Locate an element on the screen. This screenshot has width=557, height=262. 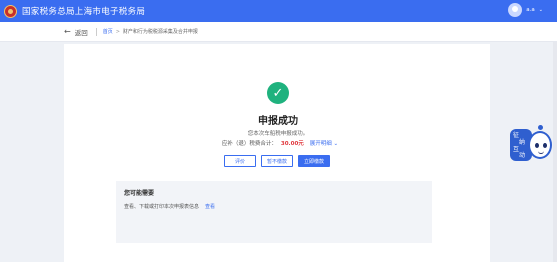
page-title: 申报成功 is located at coordinates (278, 121).